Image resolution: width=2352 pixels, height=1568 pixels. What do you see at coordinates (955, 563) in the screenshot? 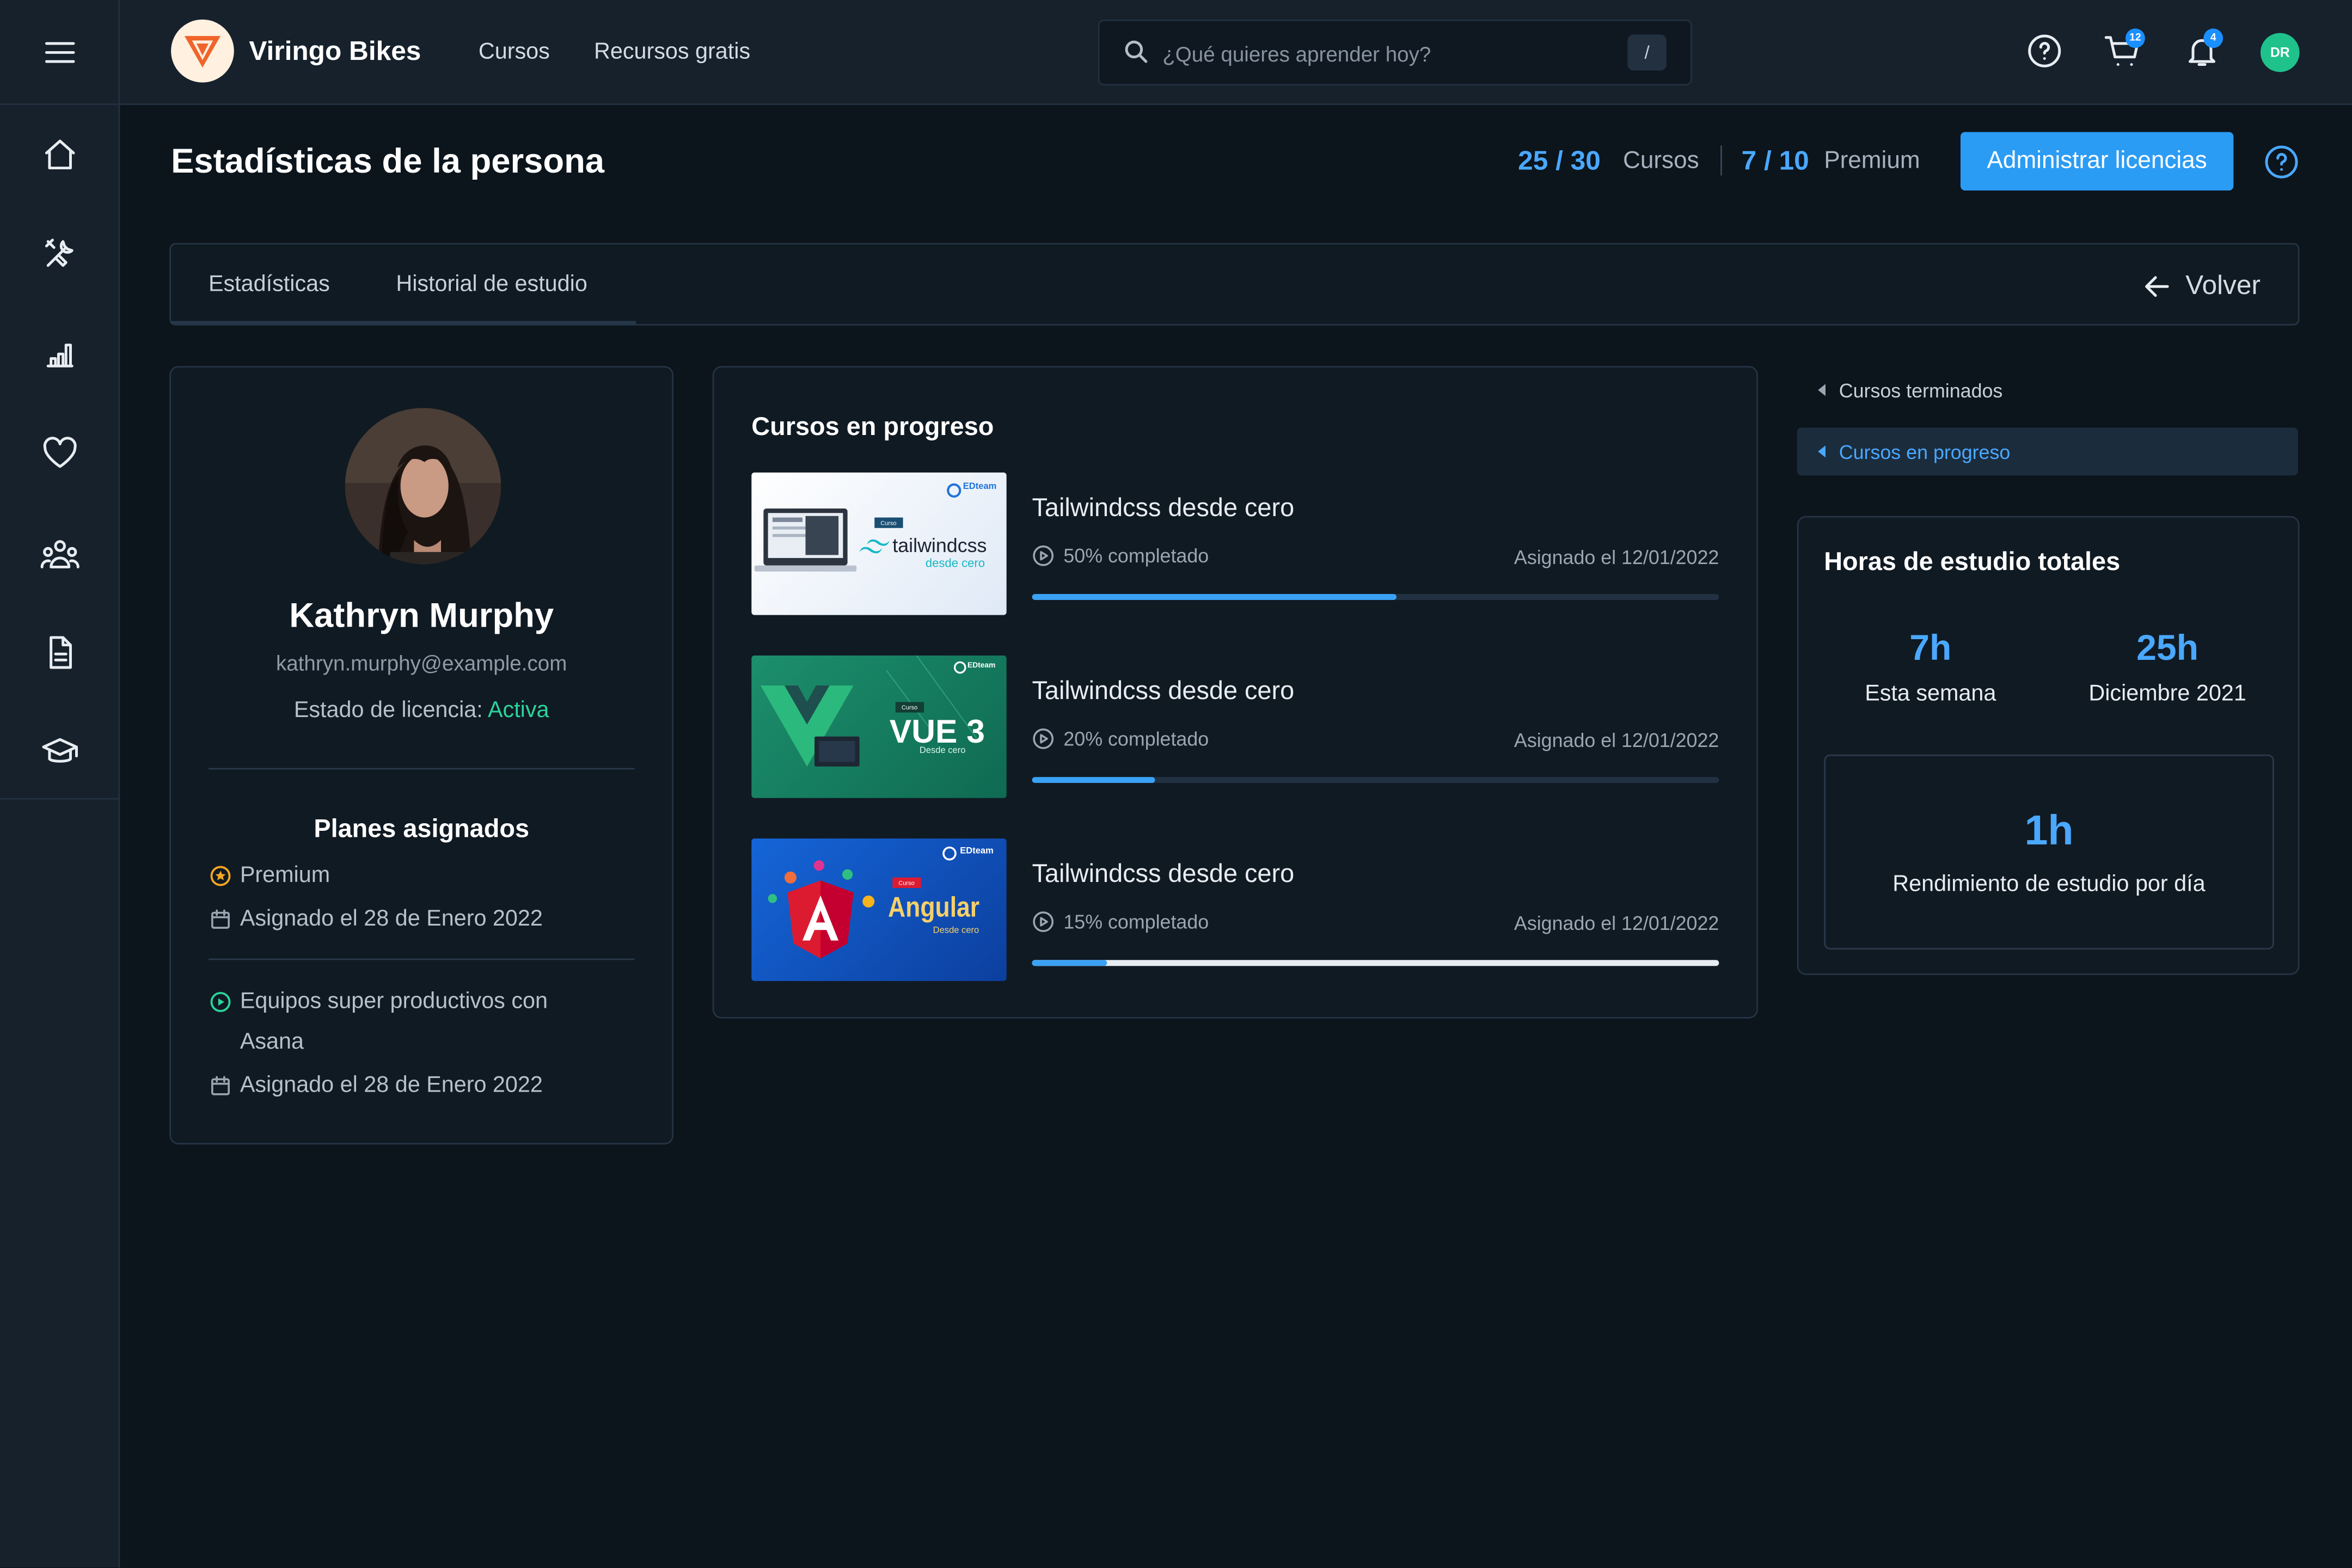
I see `thumb-subtitle: desde cero` at bounding box center [955, 563].